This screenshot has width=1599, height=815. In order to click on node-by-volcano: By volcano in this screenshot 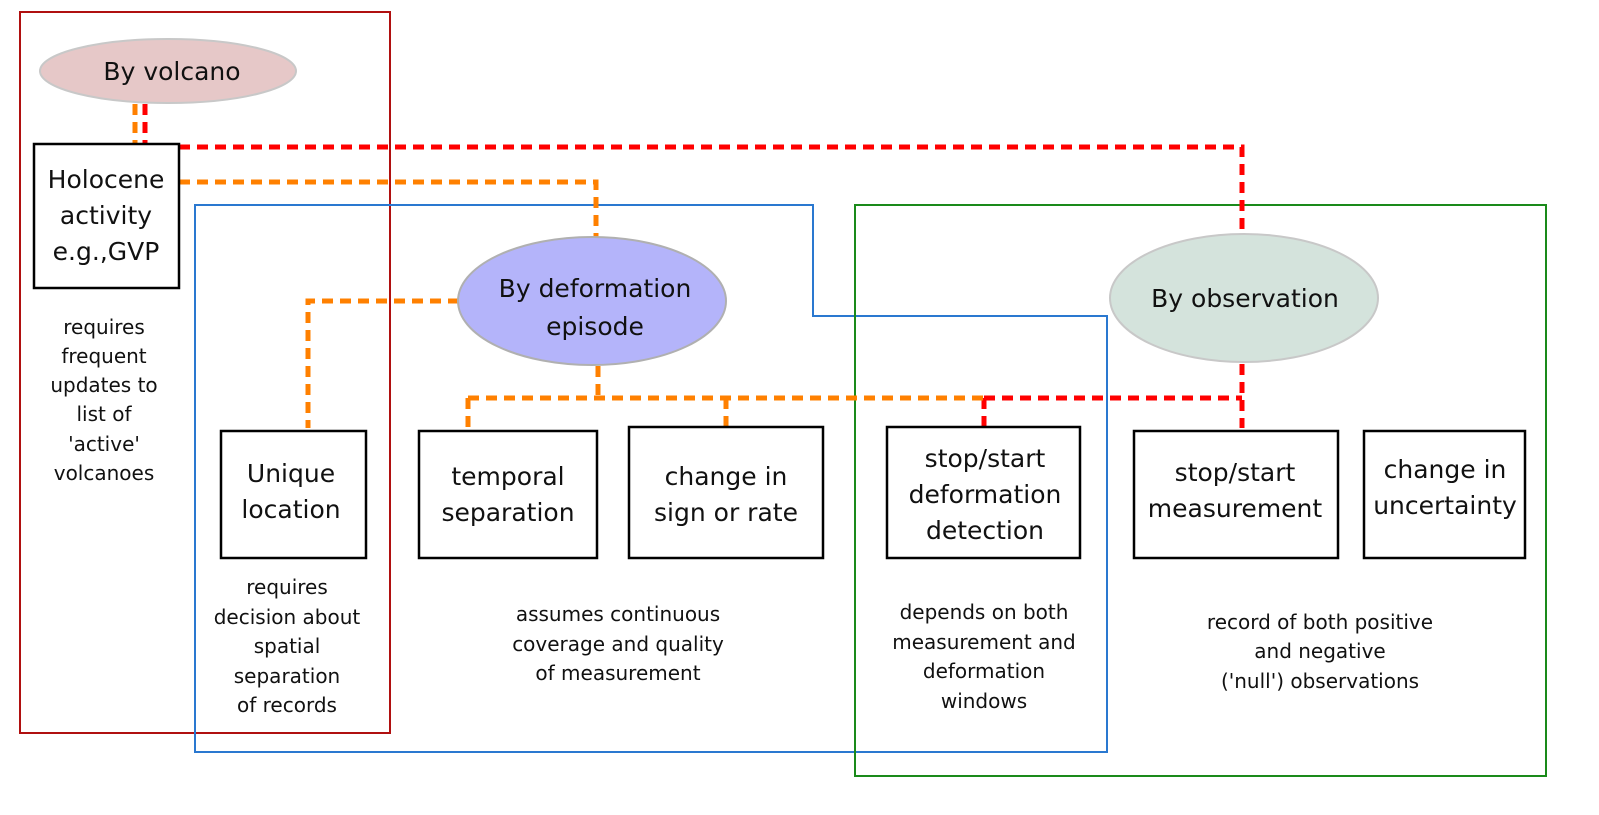, I will do `click(168, 71)`.